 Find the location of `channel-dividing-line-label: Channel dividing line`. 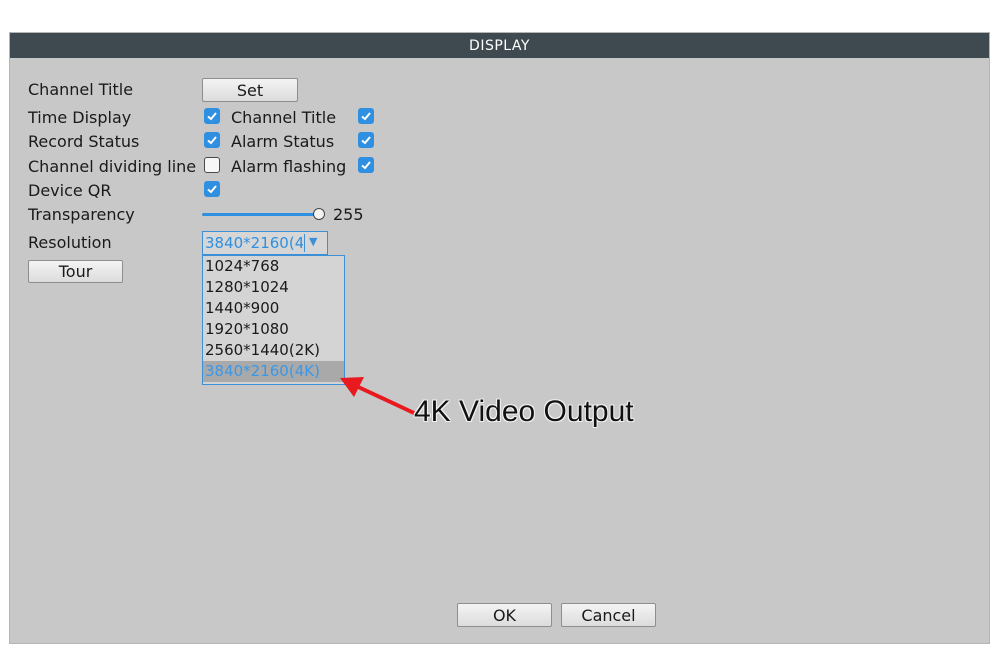

channel-dividing-line-label: Channel dividing line is located at coordinates (112, 166).